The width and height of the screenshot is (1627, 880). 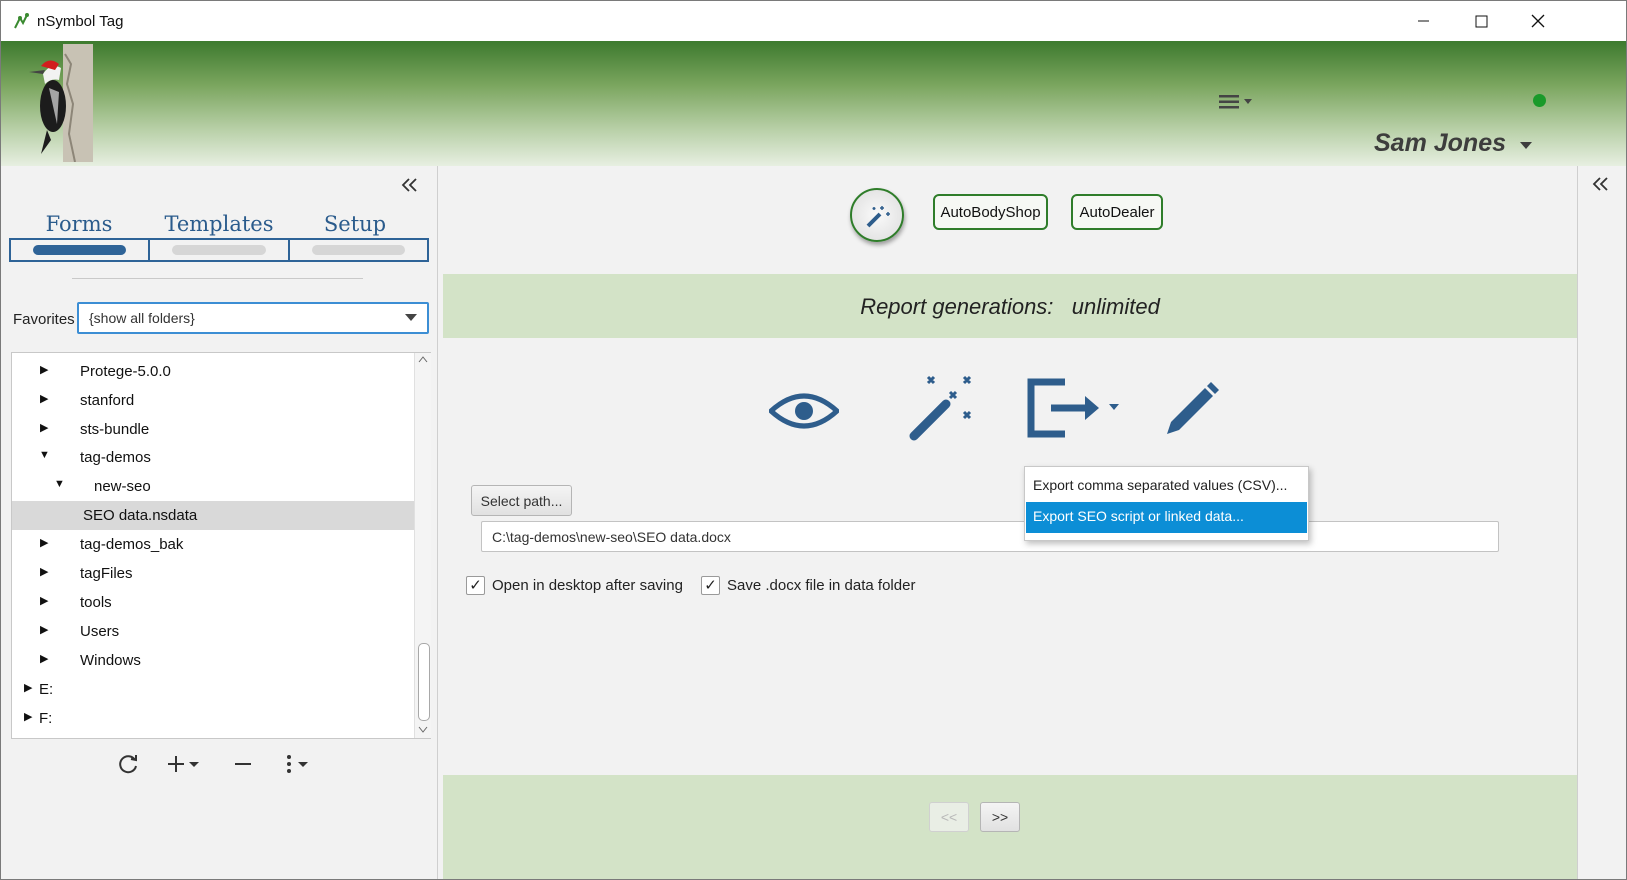 I want to click on remove-icon, so click(x=243, y=764).